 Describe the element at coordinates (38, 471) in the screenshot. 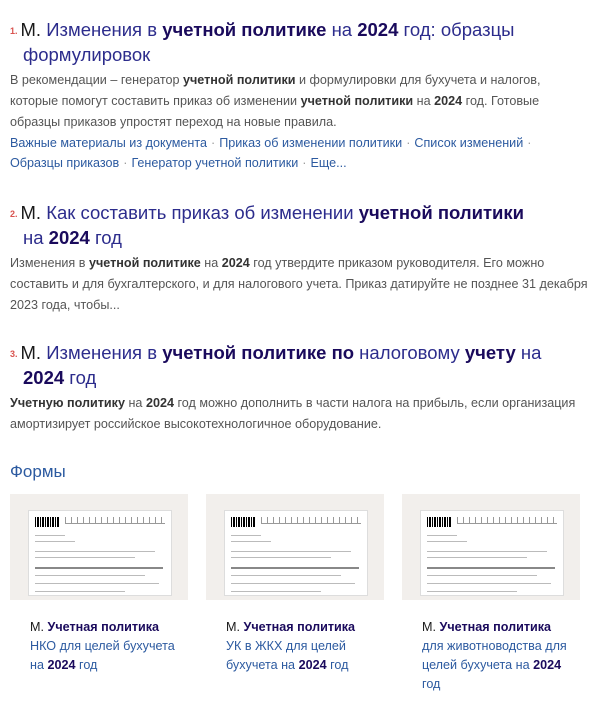

I see `forms-heading: Формы` at that location.